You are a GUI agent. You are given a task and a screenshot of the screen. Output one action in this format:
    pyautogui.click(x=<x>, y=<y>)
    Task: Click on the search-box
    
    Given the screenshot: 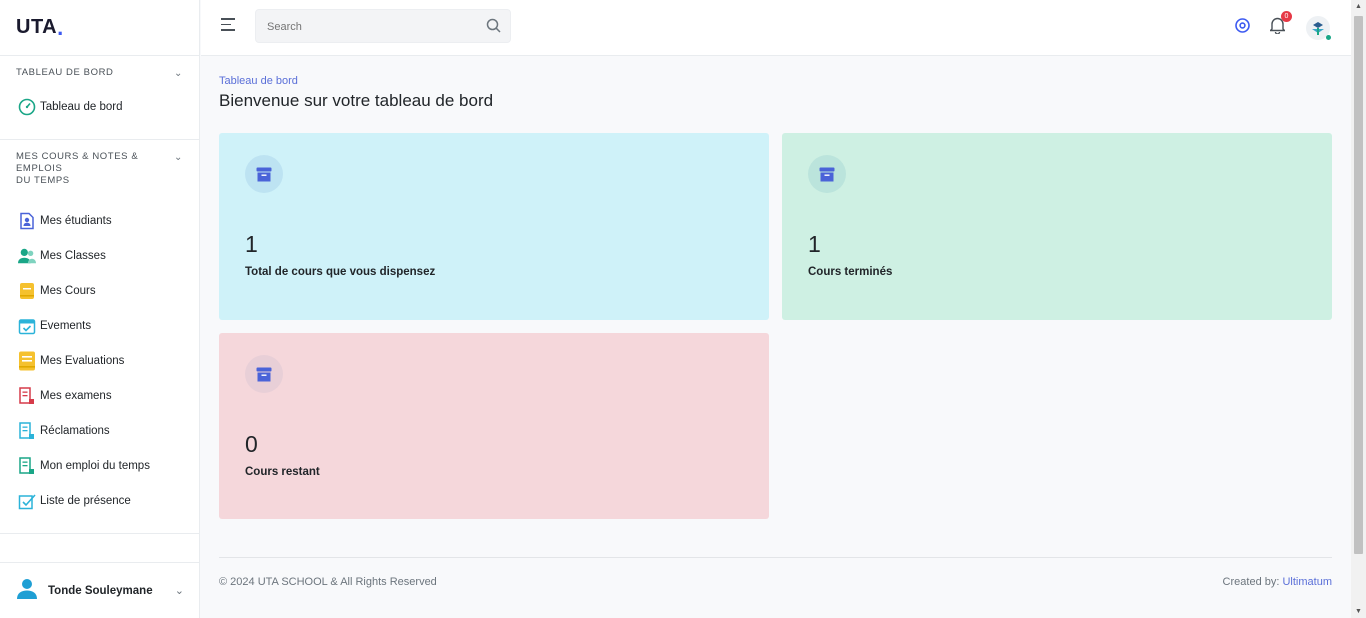 What is the action you would take?
    pyautogui.click(x=383, y=26)
    